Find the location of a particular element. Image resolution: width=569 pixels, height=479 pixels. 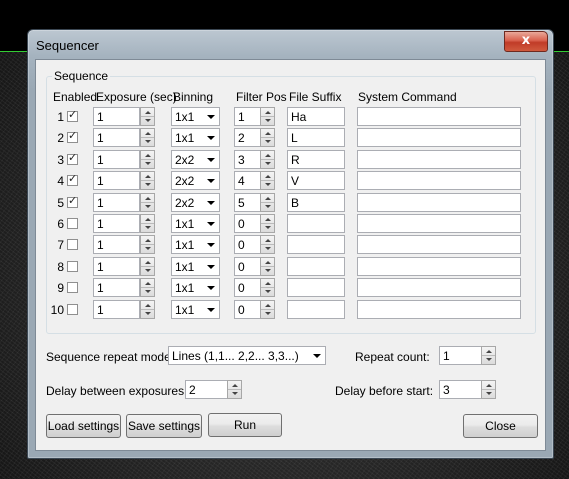

load-settings-button: Load settings is located at coordinates (83, 426).